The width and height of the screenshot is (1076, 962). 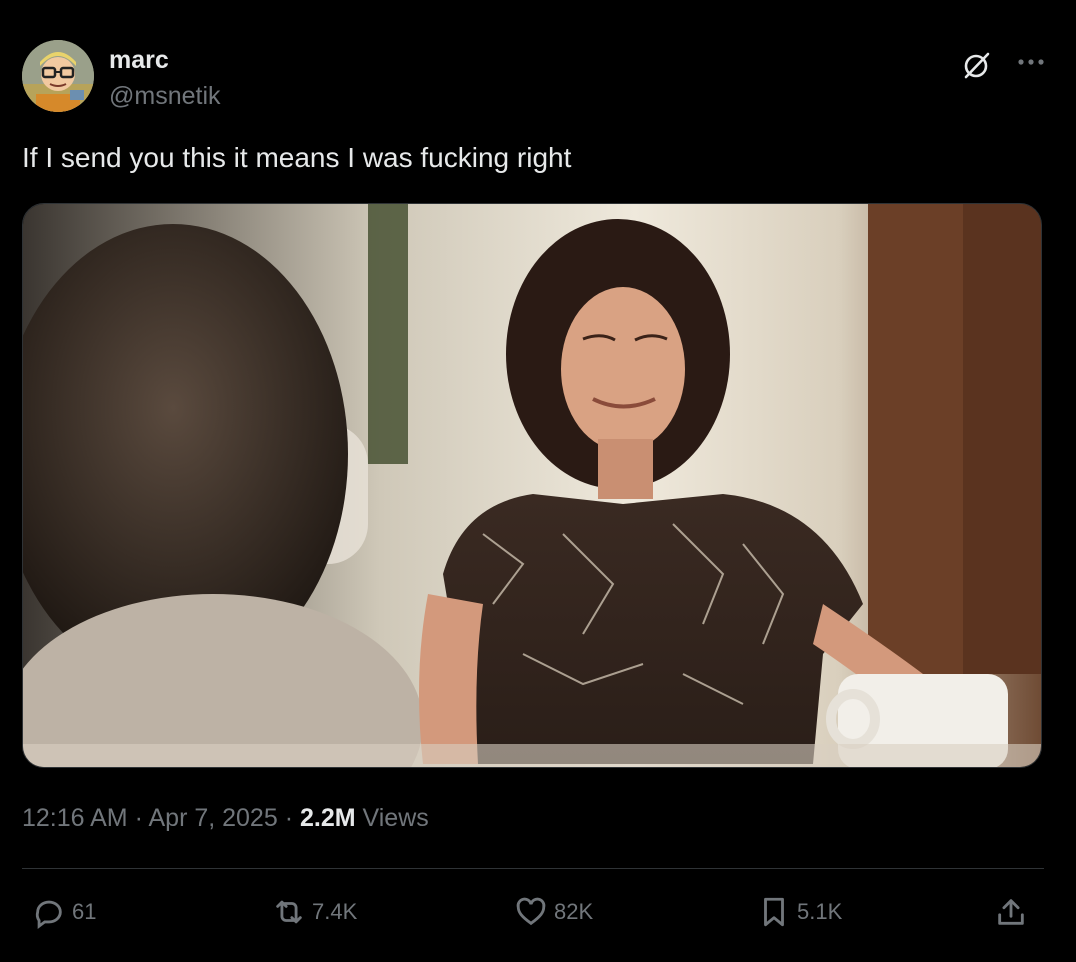 I want to click on cartoon-avatar-icon, so click(x=58, y=76).